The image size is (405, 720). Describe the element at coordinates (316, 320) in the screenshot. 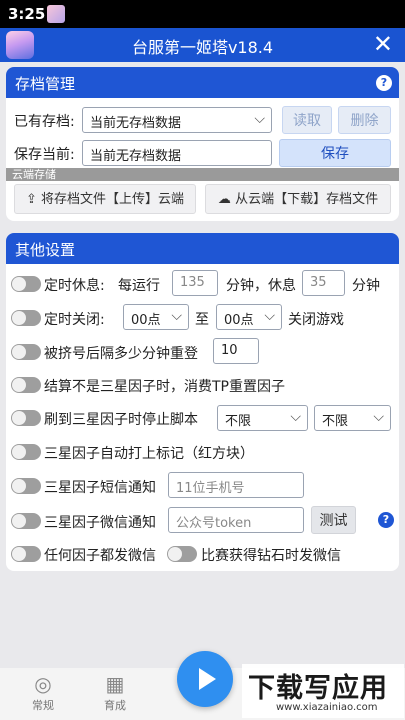

I see `close-game-label: 关闭游戏` at that location.